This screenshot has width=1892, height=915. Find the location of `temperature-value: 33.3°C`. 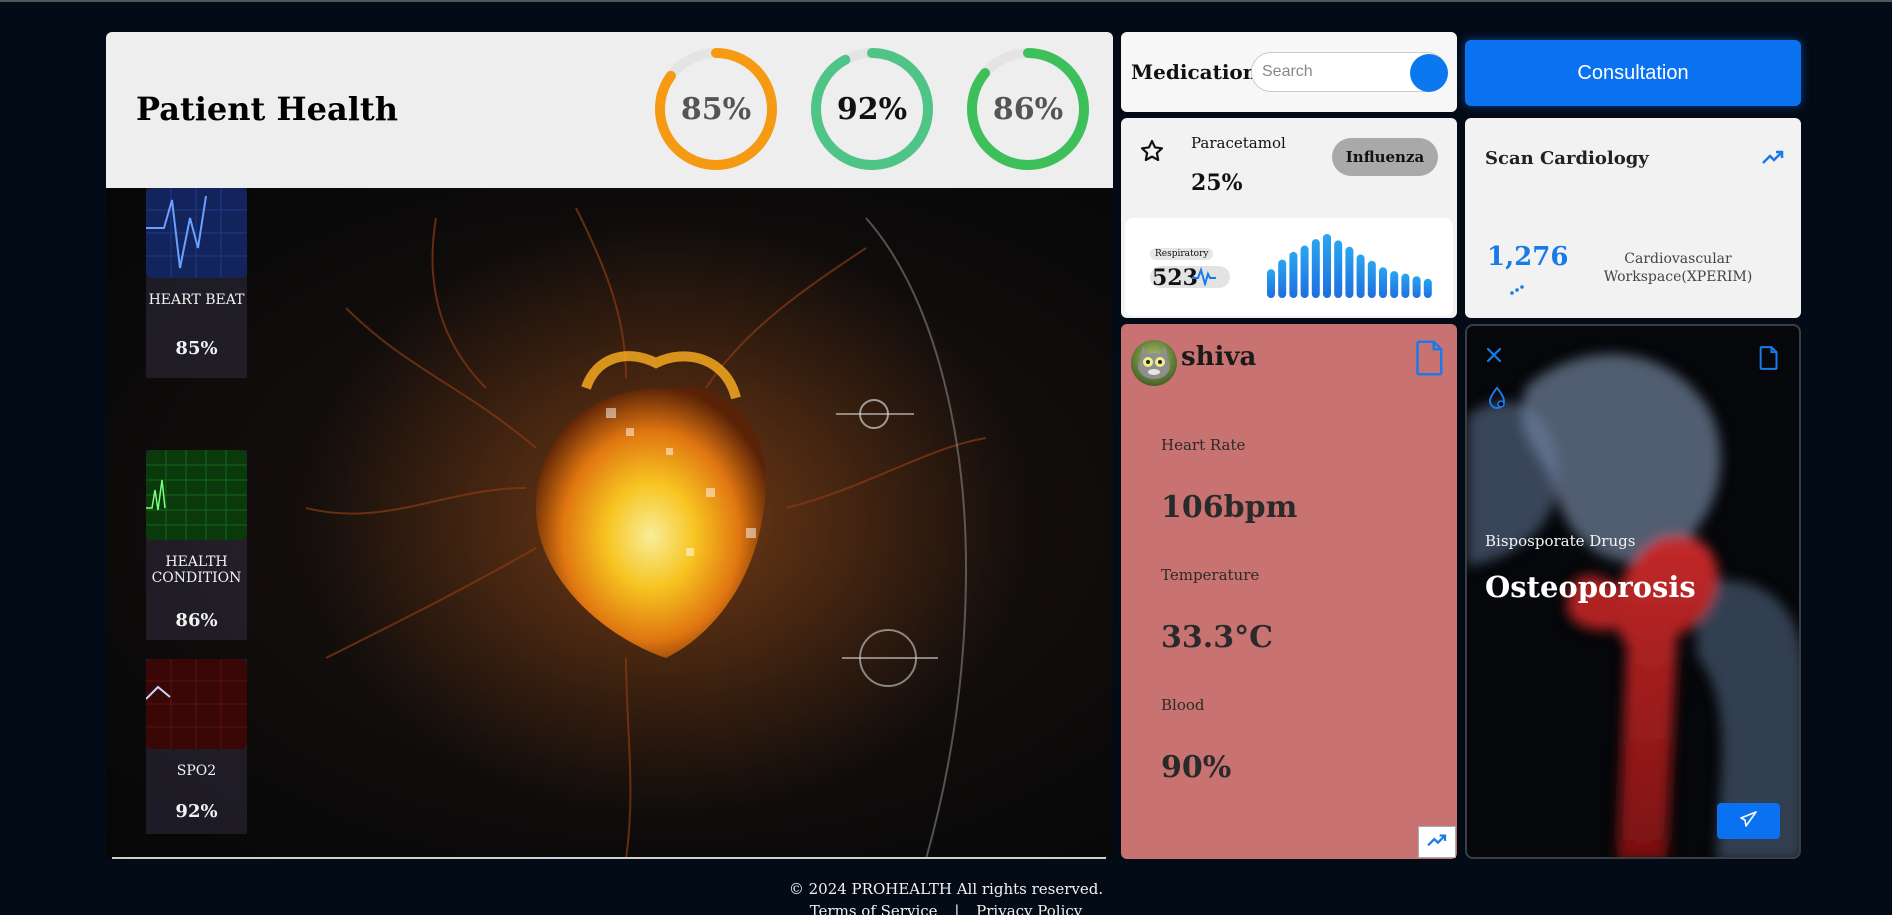

temperature-value: 33.3°C is located at coordinates (1217, 637).